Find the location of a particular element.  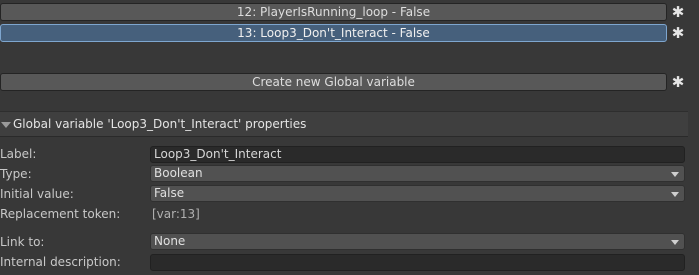

create-new-global-variable-button: Create new Global variable is located at coordinates (333, 82).